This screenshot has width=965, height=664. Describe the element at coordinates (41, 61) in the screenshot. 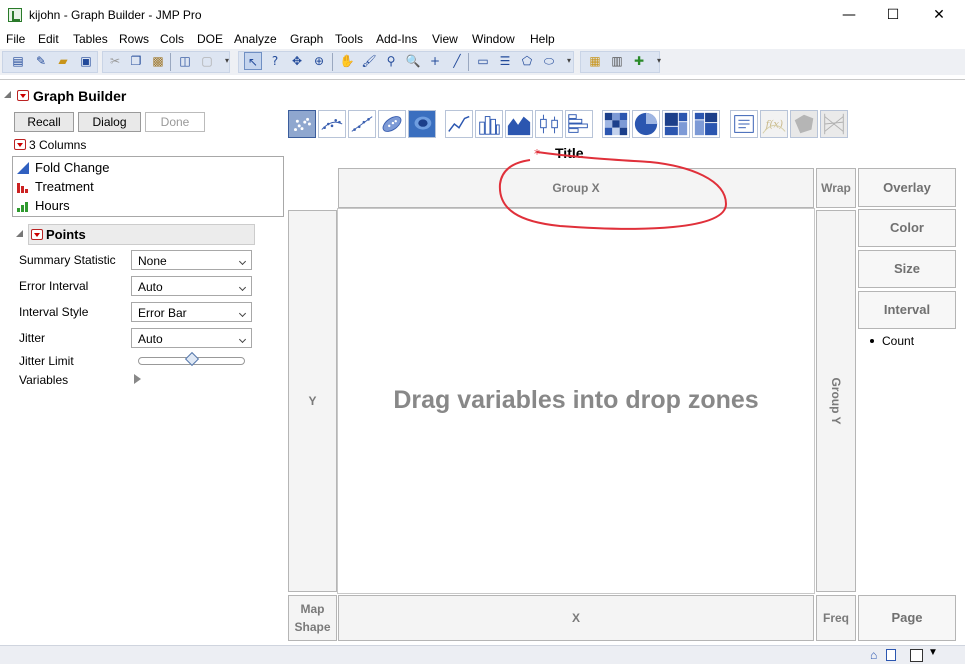

I see `new-script-icon: ✎` at that location.